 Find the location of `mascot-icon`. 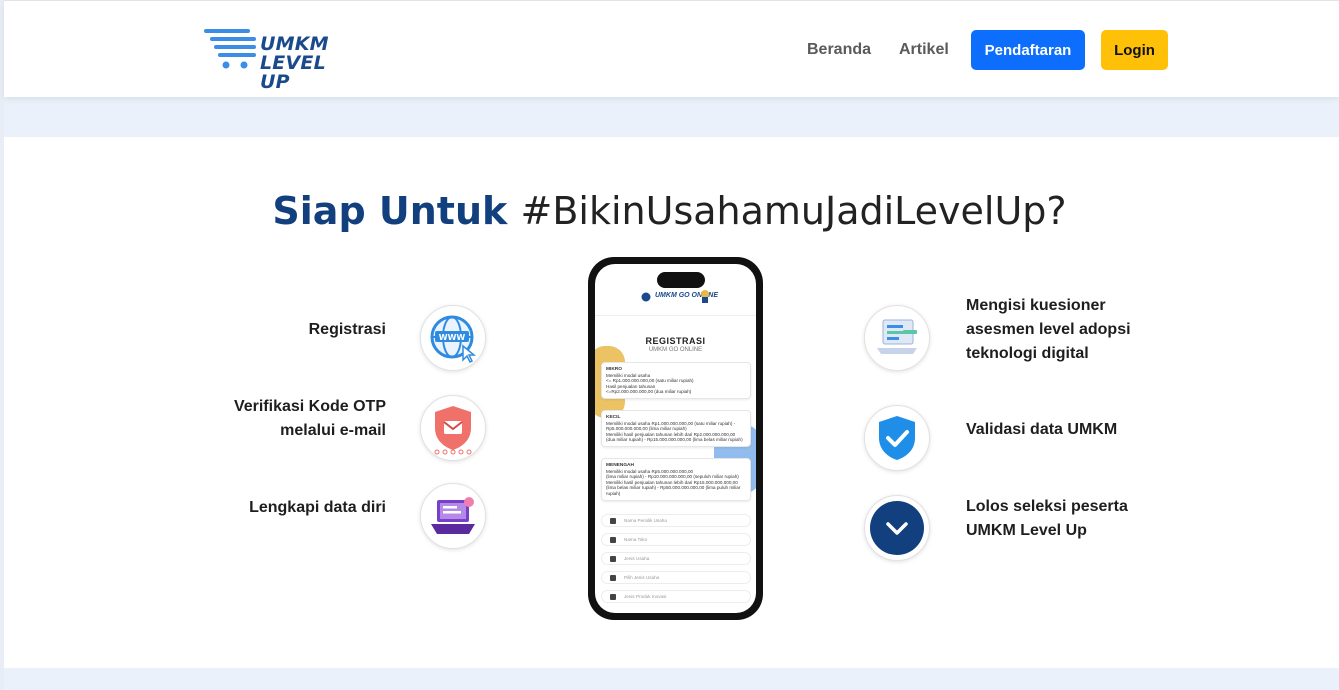

mascot-icon is located at coordinates (705, 296).